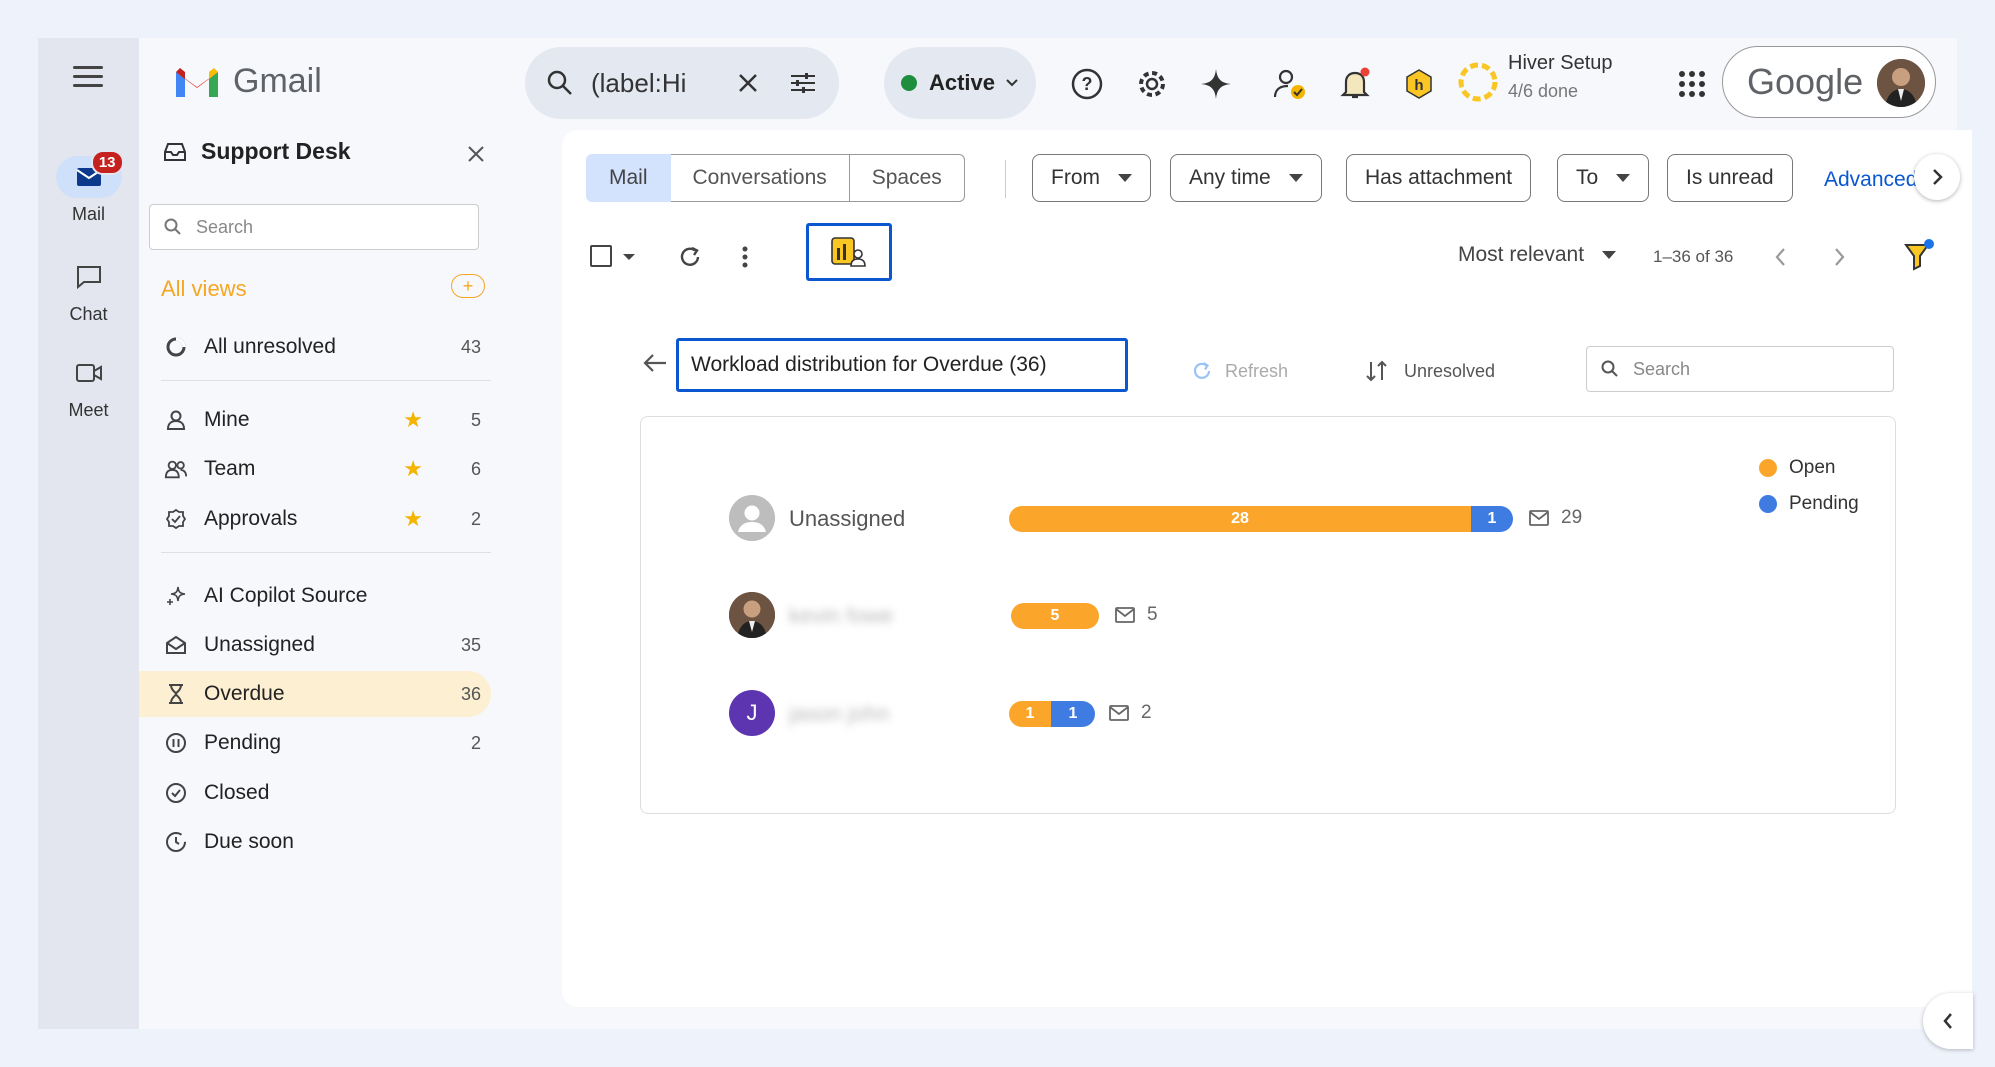 Image resolution: width=1995 pixels, height=1067 pixels. What do you see at coordinates (1948, 1021) in the screenshot?
I see `side-panel-toggle-button` at bounding box center [1948, 1021].